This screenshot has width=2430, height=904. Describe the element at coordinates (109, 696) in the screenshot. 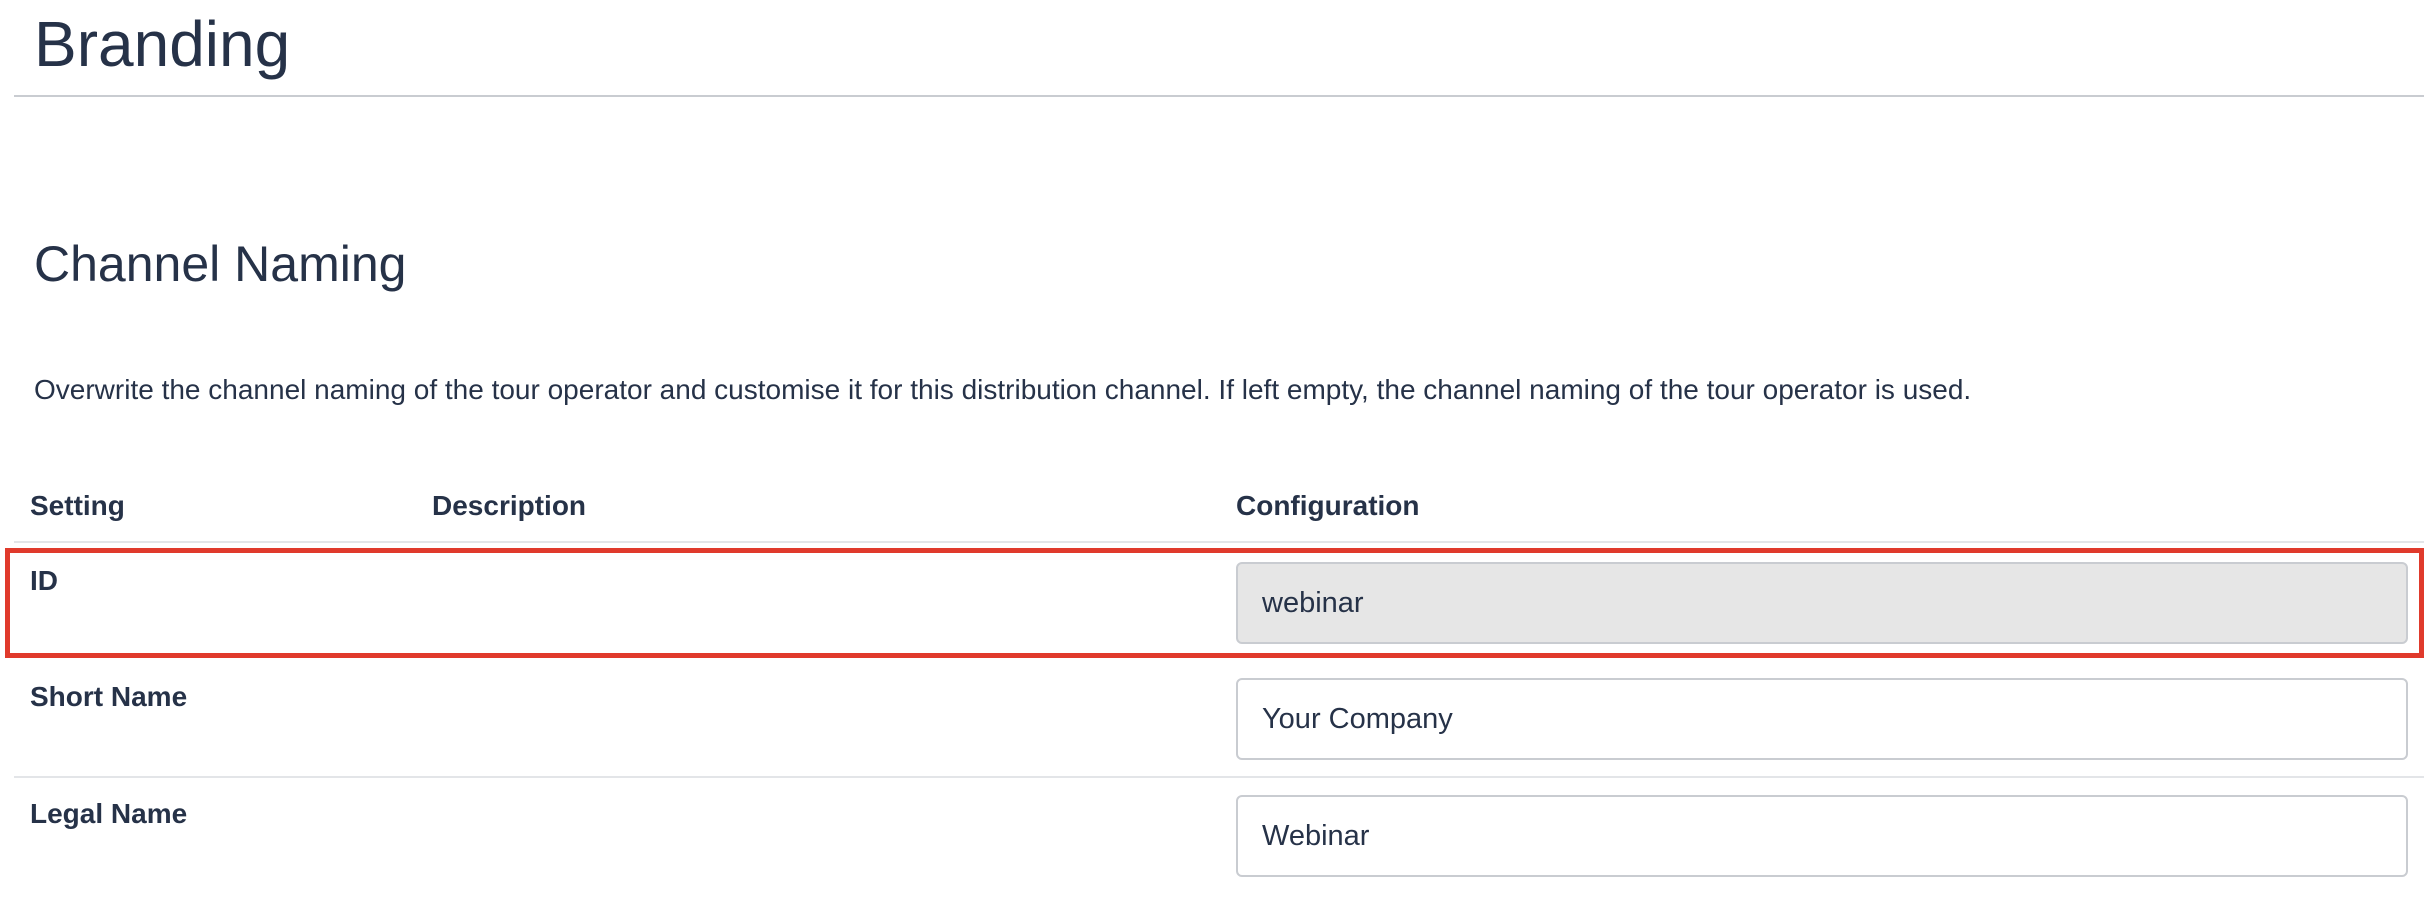

I see `row-label-short-name: Short Name` at that location.